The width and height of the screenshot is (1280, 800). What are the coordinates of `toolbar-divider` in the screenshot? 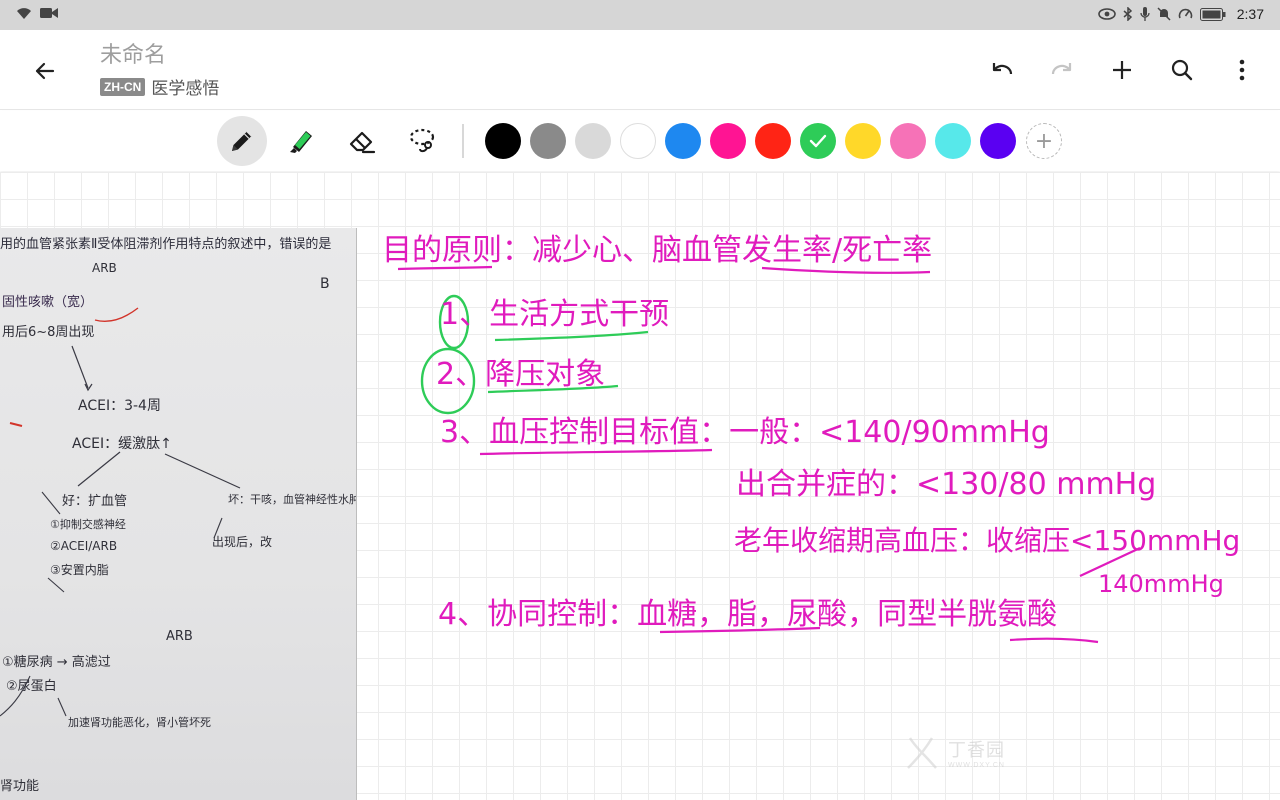 It's located at (463, 141).